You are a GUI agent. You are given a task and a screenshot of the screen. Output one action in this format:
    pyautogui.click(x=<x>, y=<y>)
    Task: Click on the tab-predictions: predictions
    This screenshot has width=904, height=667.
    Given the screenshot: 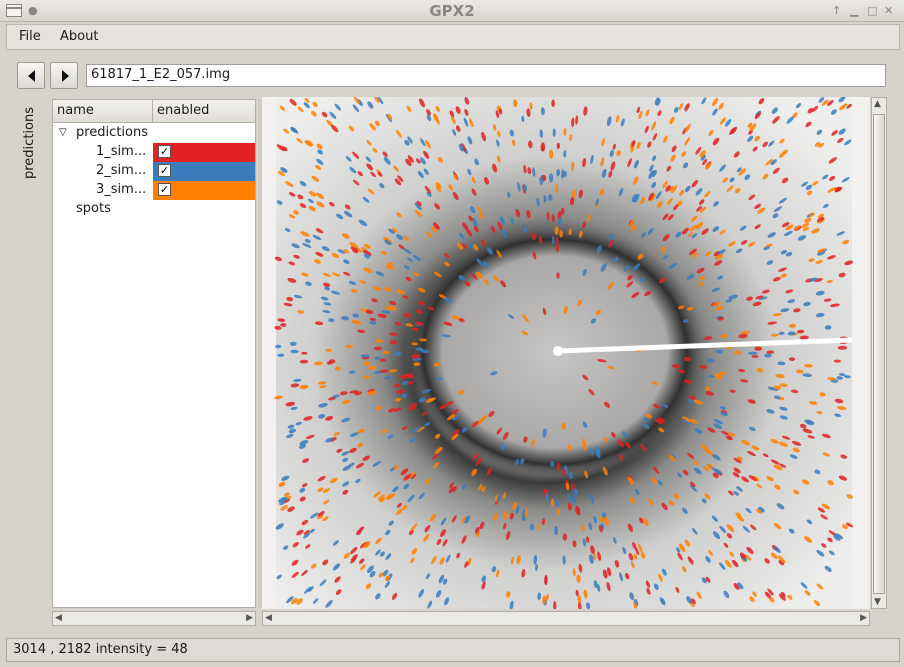 What is the action you would take?
    pyautogui.click(x=31, y=142)
    